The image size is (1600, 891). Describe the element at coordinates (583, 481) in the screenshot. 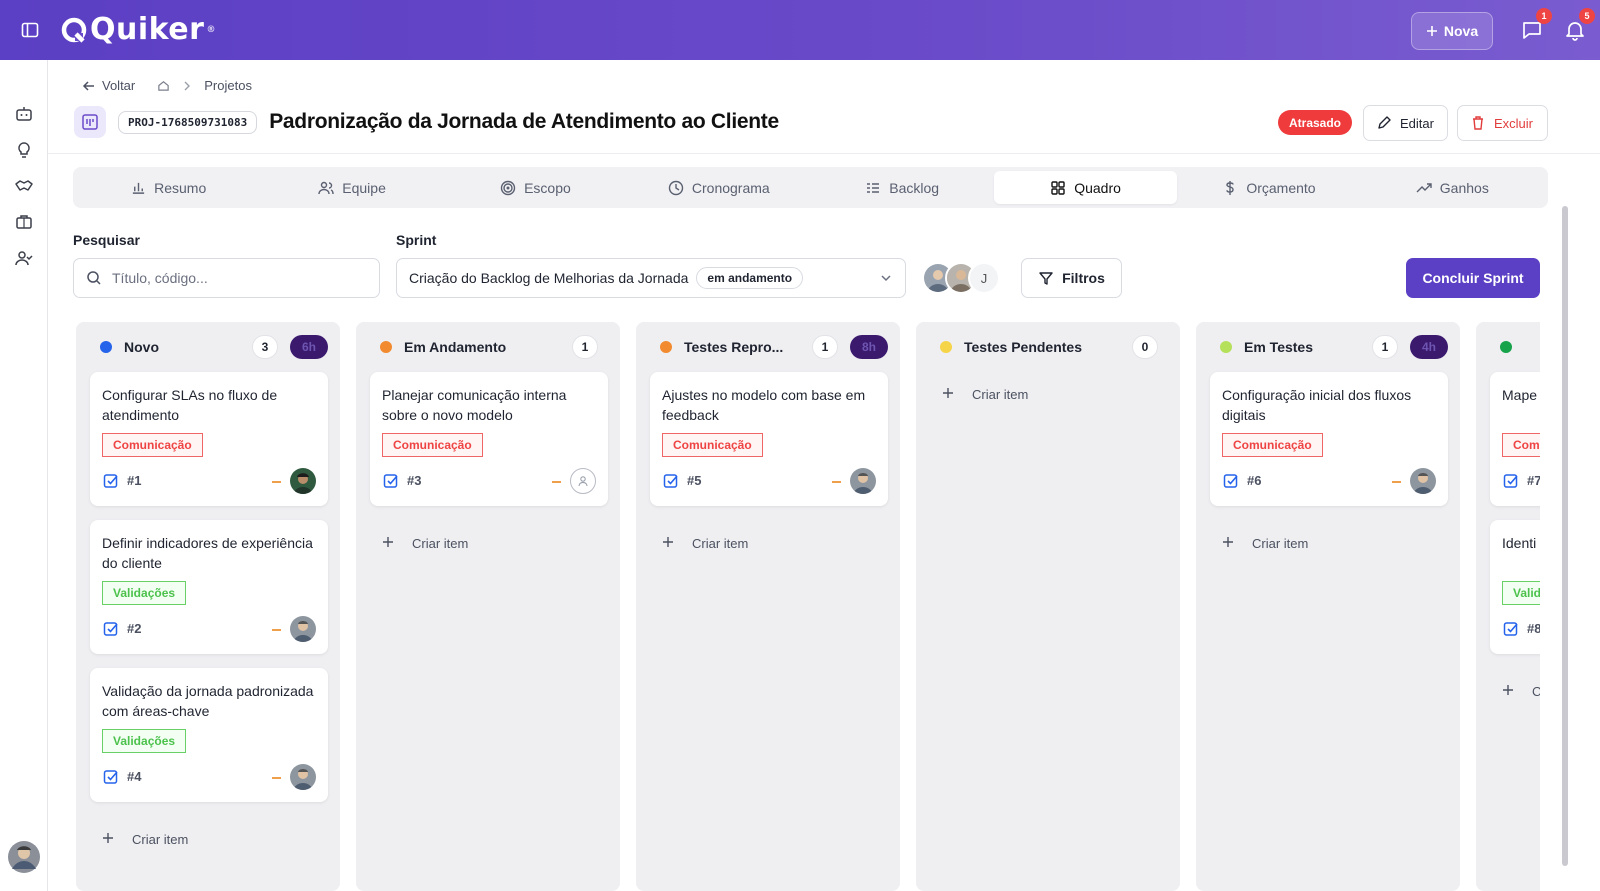

I see `unassigned-user-icon` at that location.